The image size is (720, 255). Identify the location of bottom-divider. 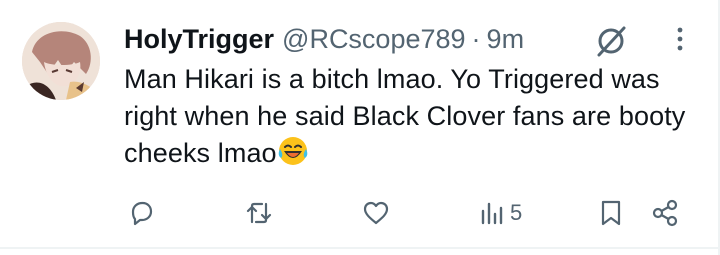
(359, 248).